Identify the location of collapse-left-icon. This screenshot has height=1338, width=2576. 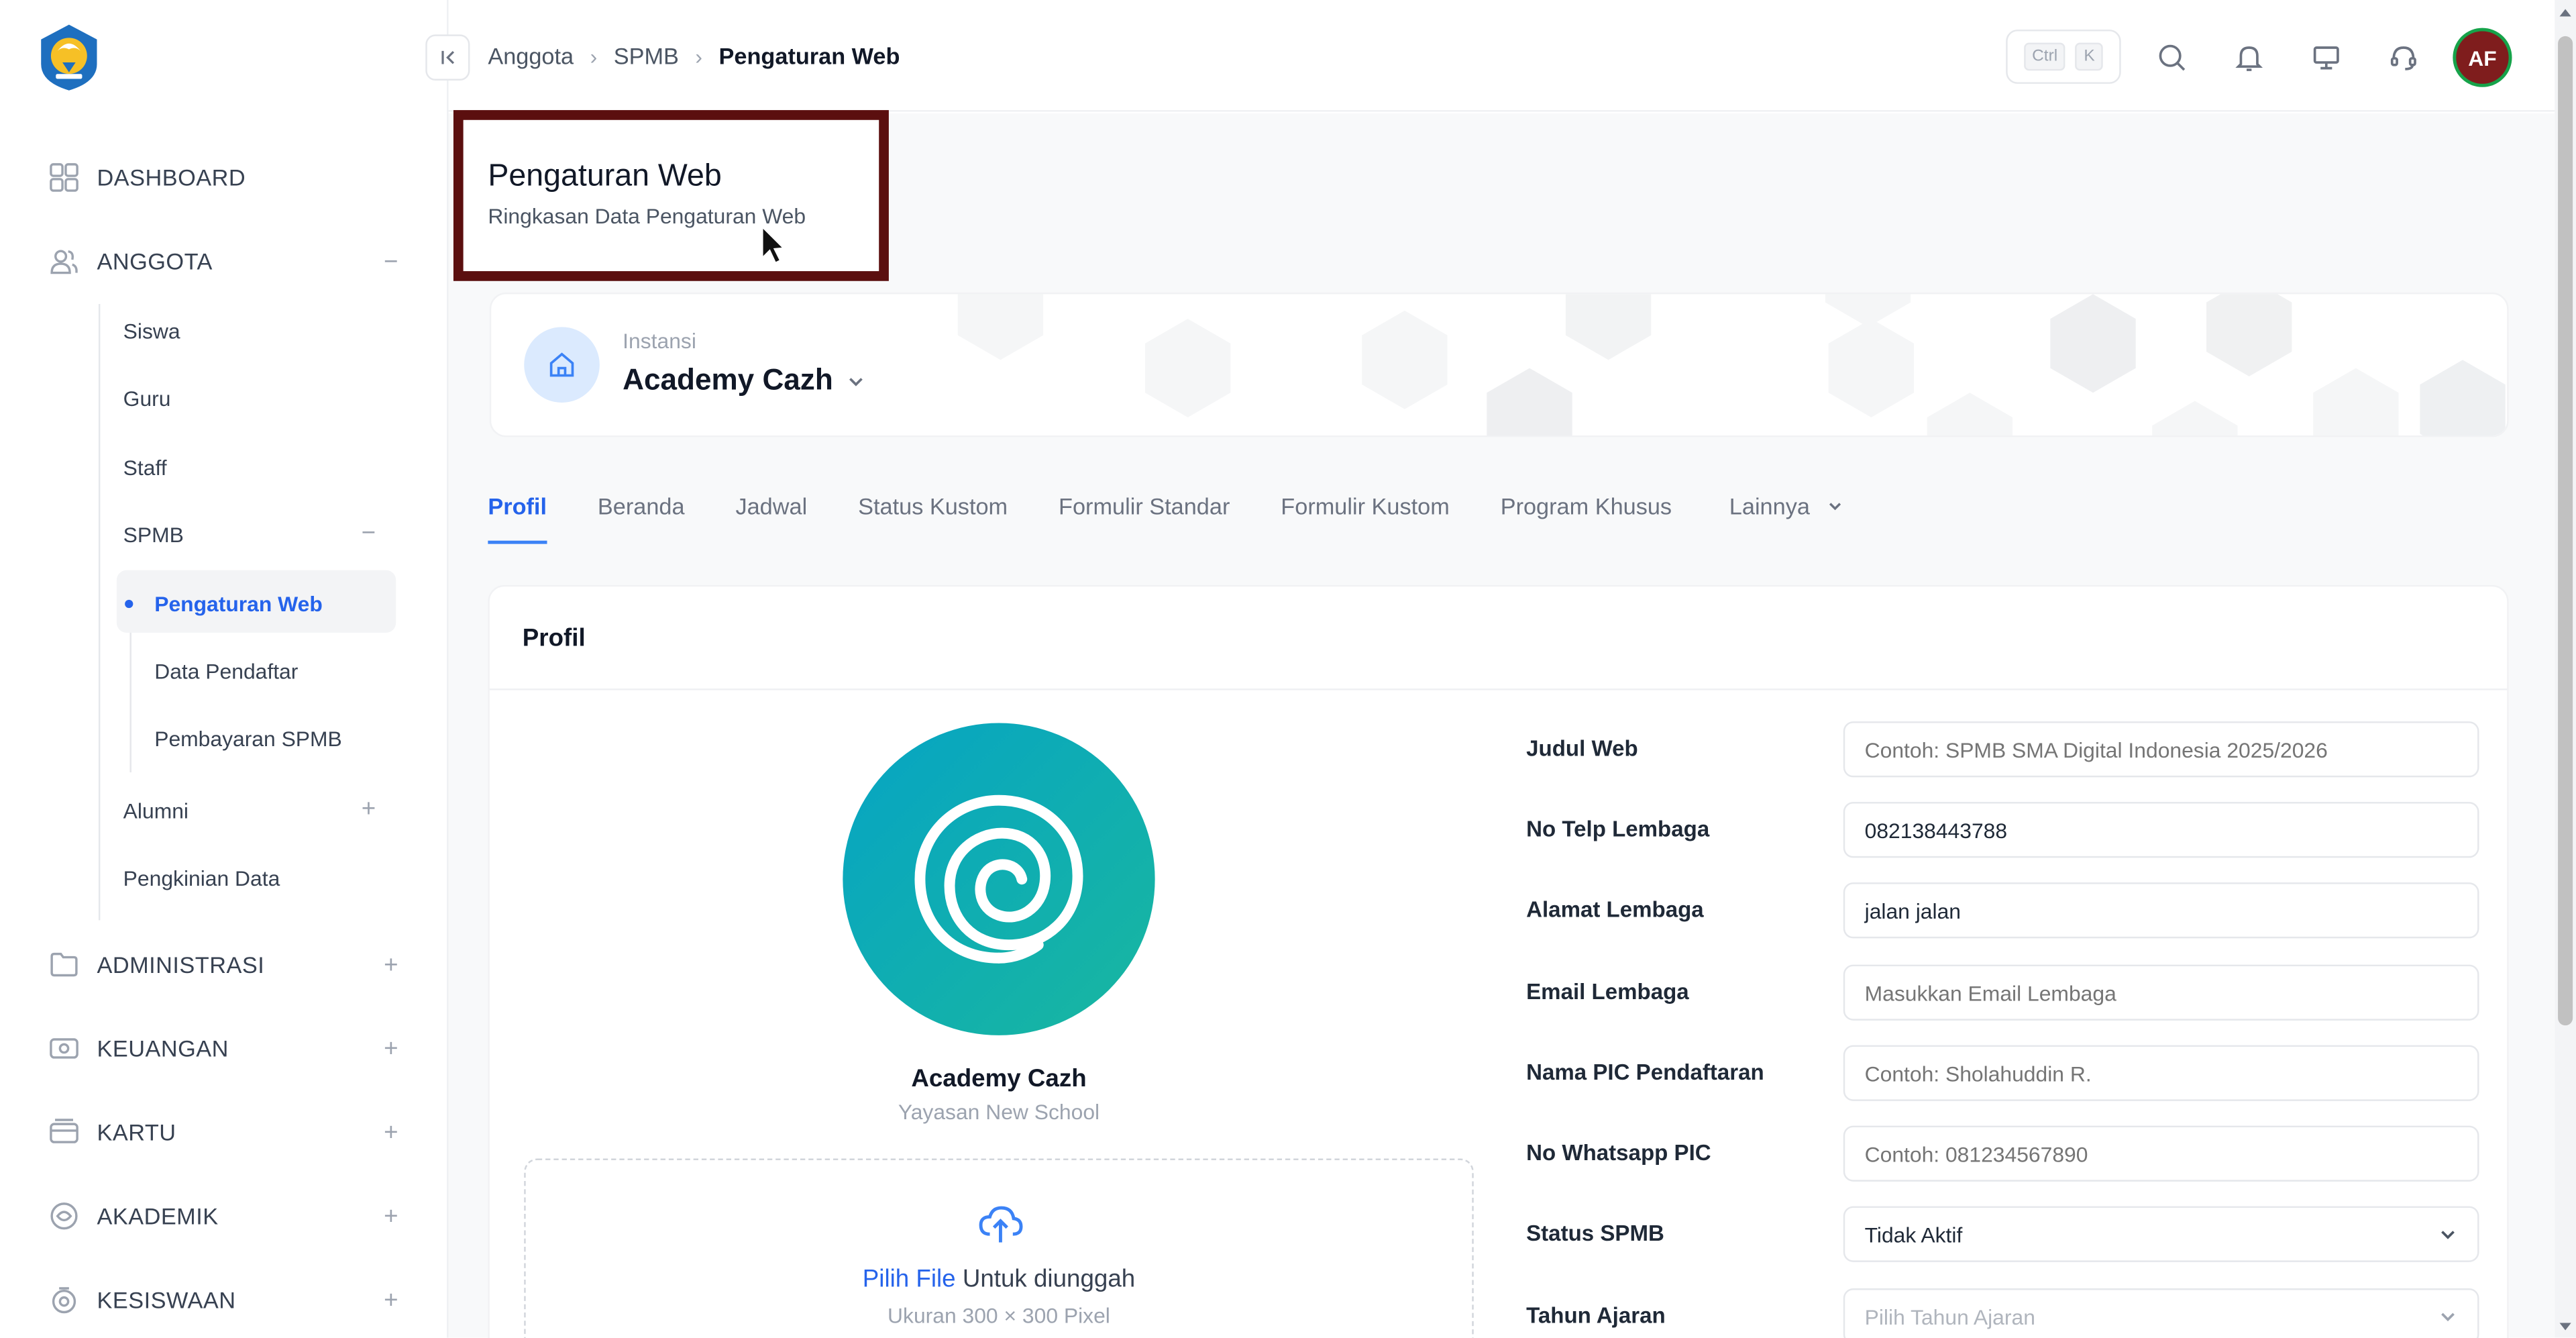
(447, 57).